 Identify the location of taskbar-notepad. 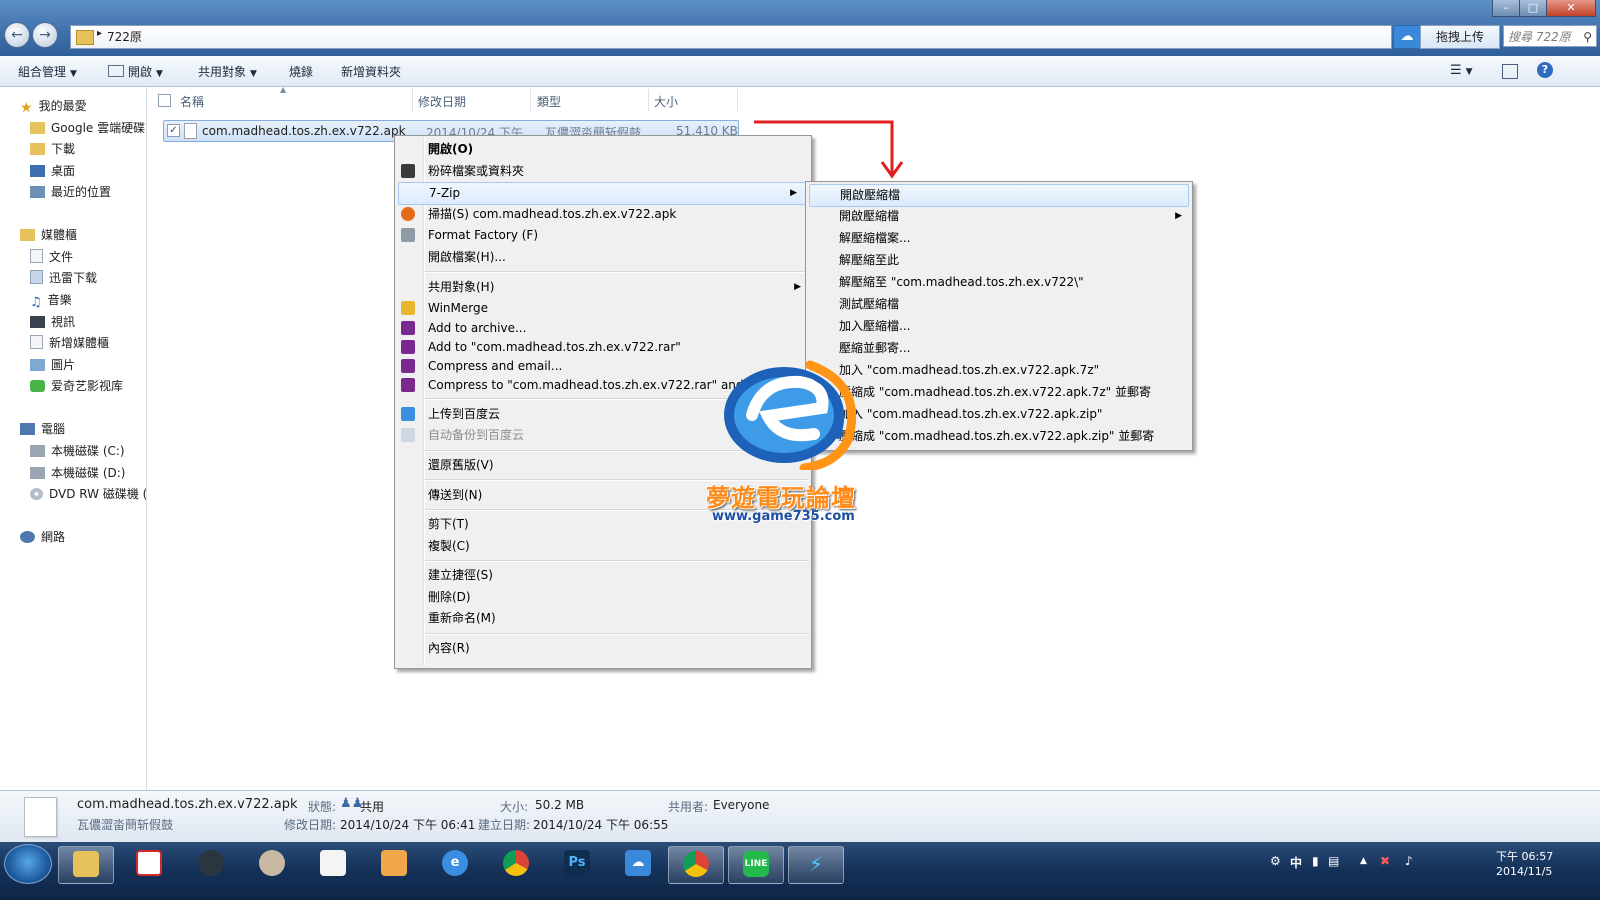
(333, 864).